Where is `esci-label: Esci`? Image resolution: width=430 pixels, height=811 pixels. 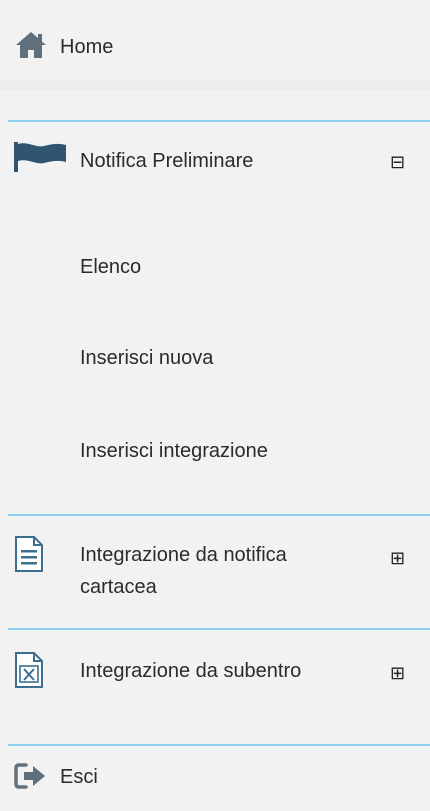
esci-label: Esci is located at coordinates (79, 777).